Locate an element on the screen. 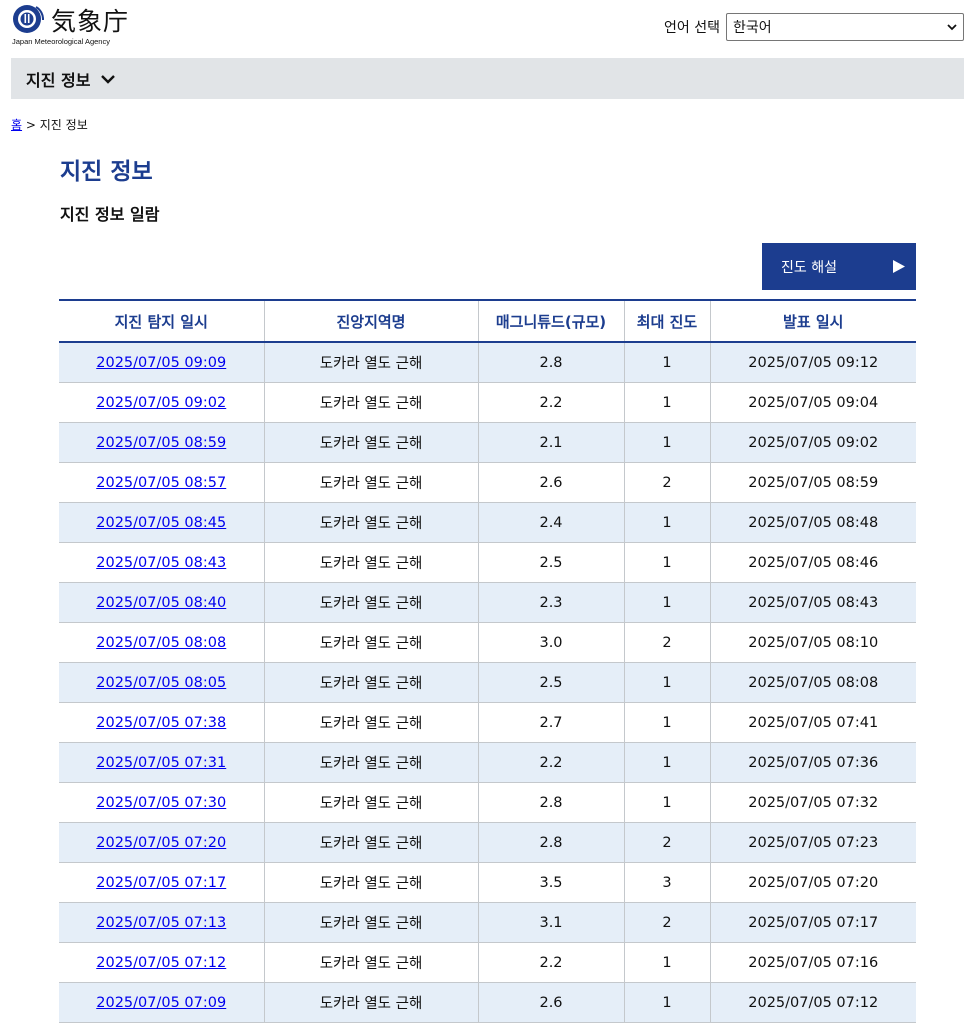 Image resolution: width=972 pixels, height=1024 pixels. column-header-epicenter: 진앙지역명 is located at coordinates (370, 321).